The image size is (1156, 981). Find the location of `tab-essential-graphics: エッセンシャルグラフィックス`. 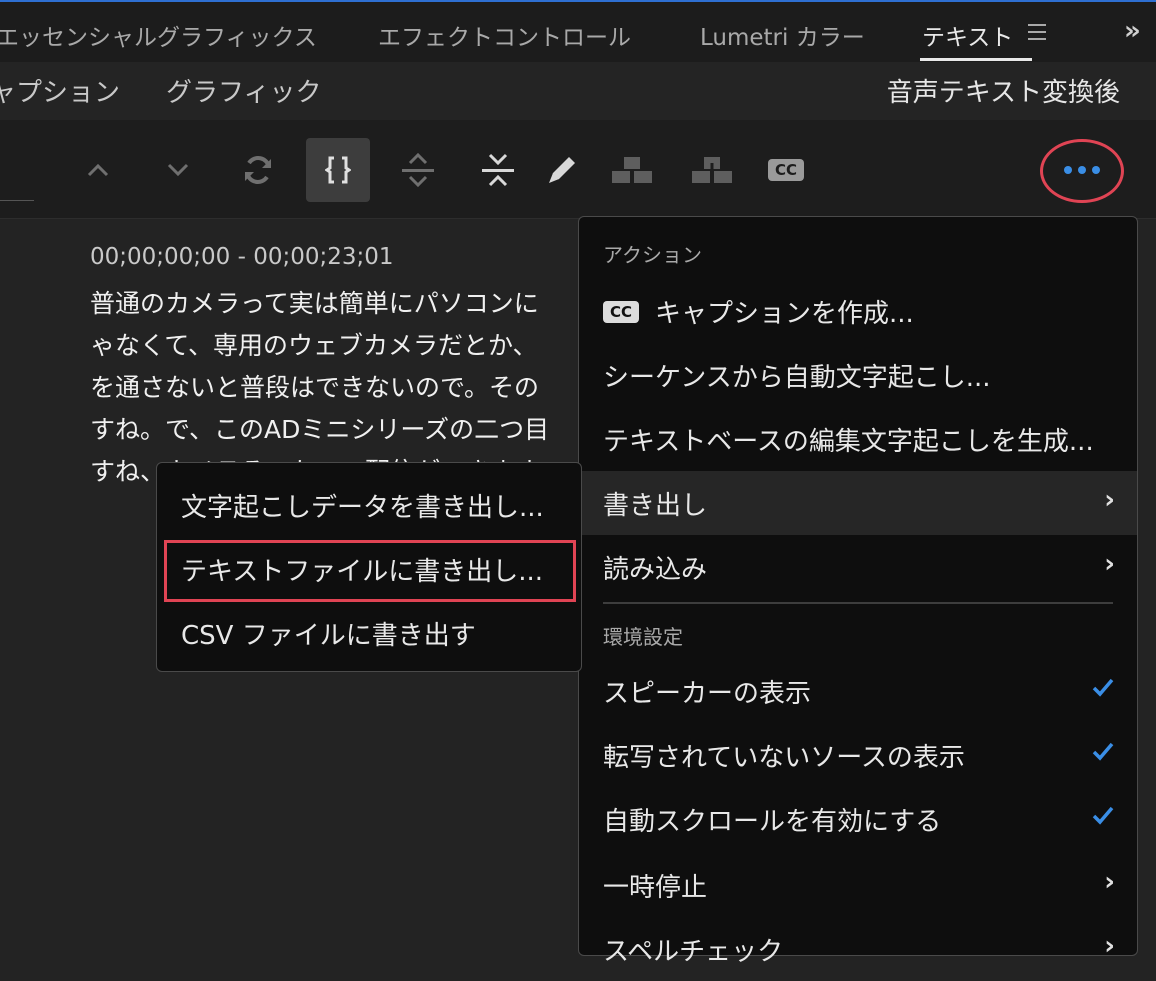

tab-essential-graphics: エッセンシャルグラフィックス is located at coordinates (158, 35).